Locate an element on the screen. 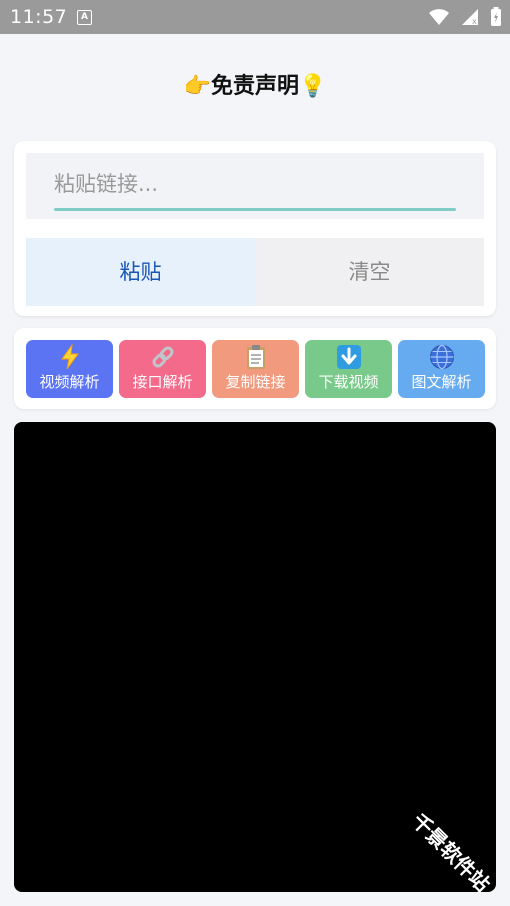 The width and height of the screenshot is (510, 906). page-title: 免责声明 is located at coordinates (254, 86).